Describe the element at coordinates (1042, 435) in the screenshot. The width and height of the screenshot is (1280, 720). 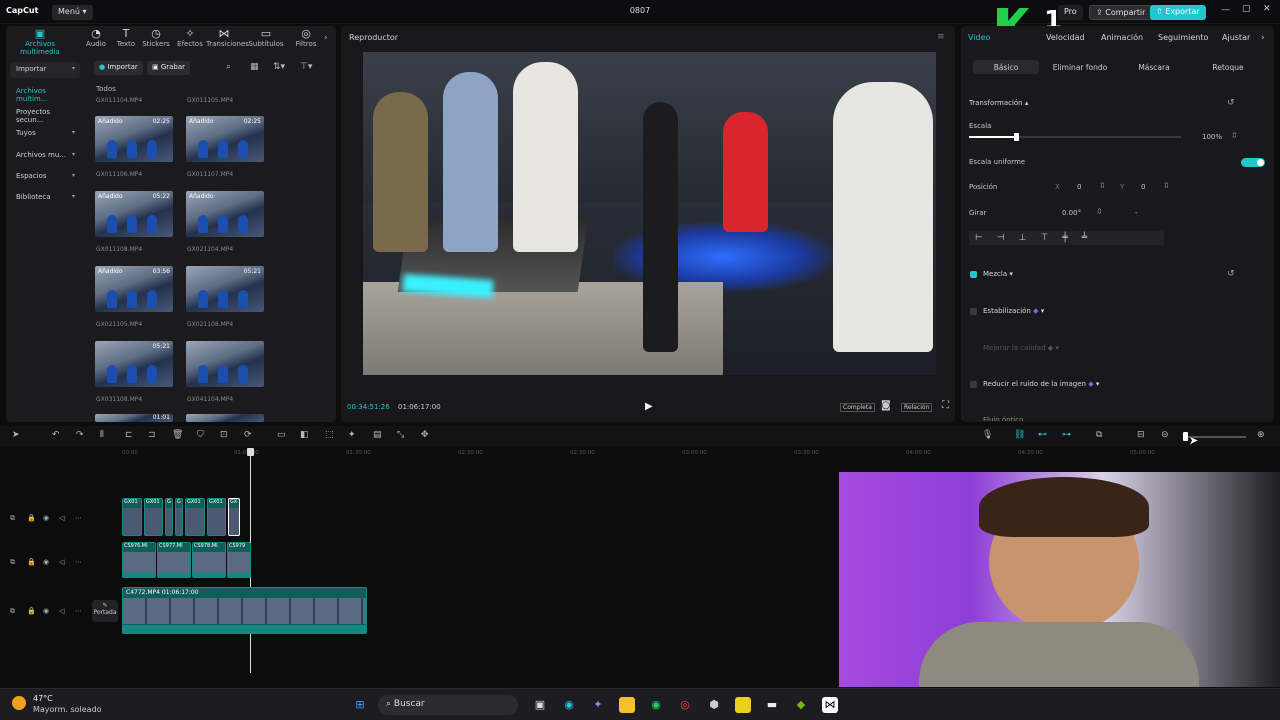
I see `magnet-icon: ⊷` at that location.